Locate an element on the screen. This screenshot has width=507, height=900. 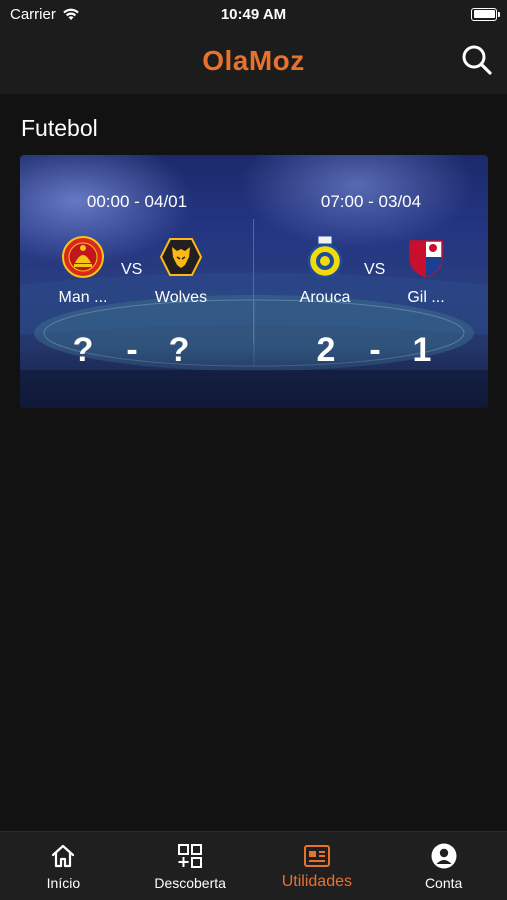
home-icon is located at coordinates (63, 856).